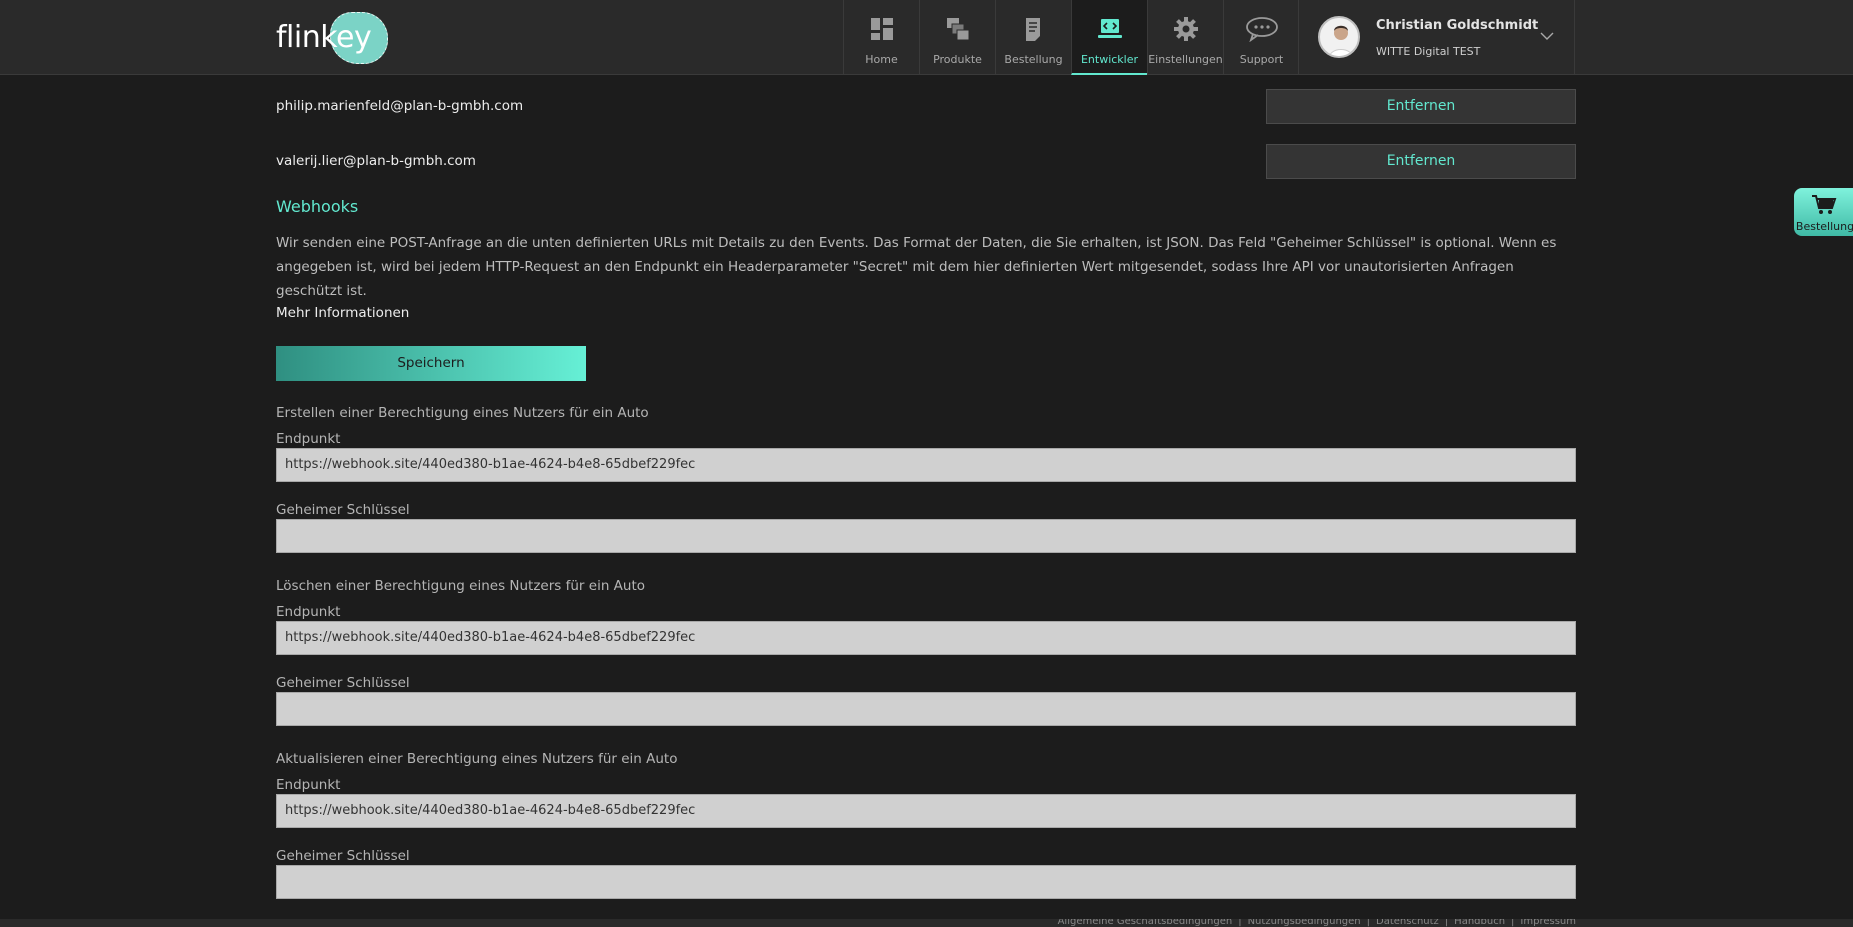 Image resolution: width=1853 pixels, height=927 pixels. Describe the element at coordinates (1185, 59) in the screenshot. I see `nav-label: Einstellungen` at that location.